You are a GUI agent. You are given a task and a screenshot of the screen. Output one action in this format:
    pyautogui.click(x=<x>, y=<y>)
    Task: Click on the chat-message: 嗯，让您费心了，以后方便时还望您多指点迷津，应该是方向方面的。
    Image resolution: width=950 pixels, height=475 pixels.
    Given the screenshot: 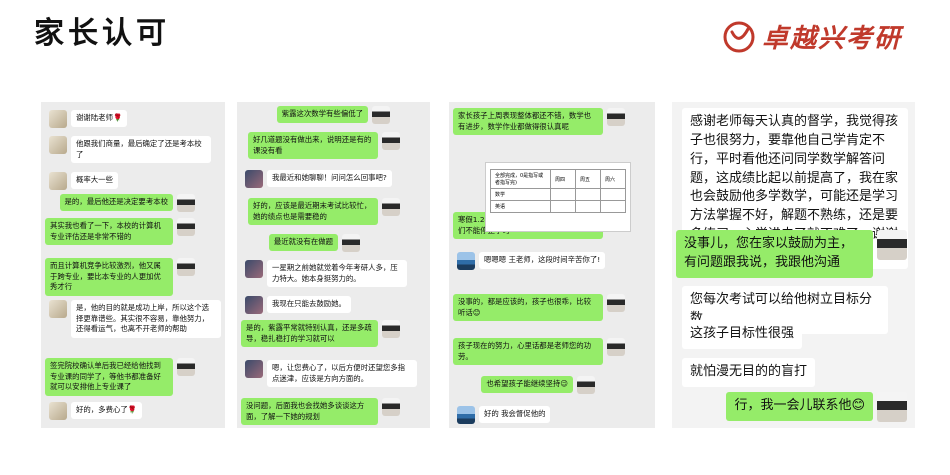 What is the action you would take?
    pyautogui.click(x=333, y=374)
    